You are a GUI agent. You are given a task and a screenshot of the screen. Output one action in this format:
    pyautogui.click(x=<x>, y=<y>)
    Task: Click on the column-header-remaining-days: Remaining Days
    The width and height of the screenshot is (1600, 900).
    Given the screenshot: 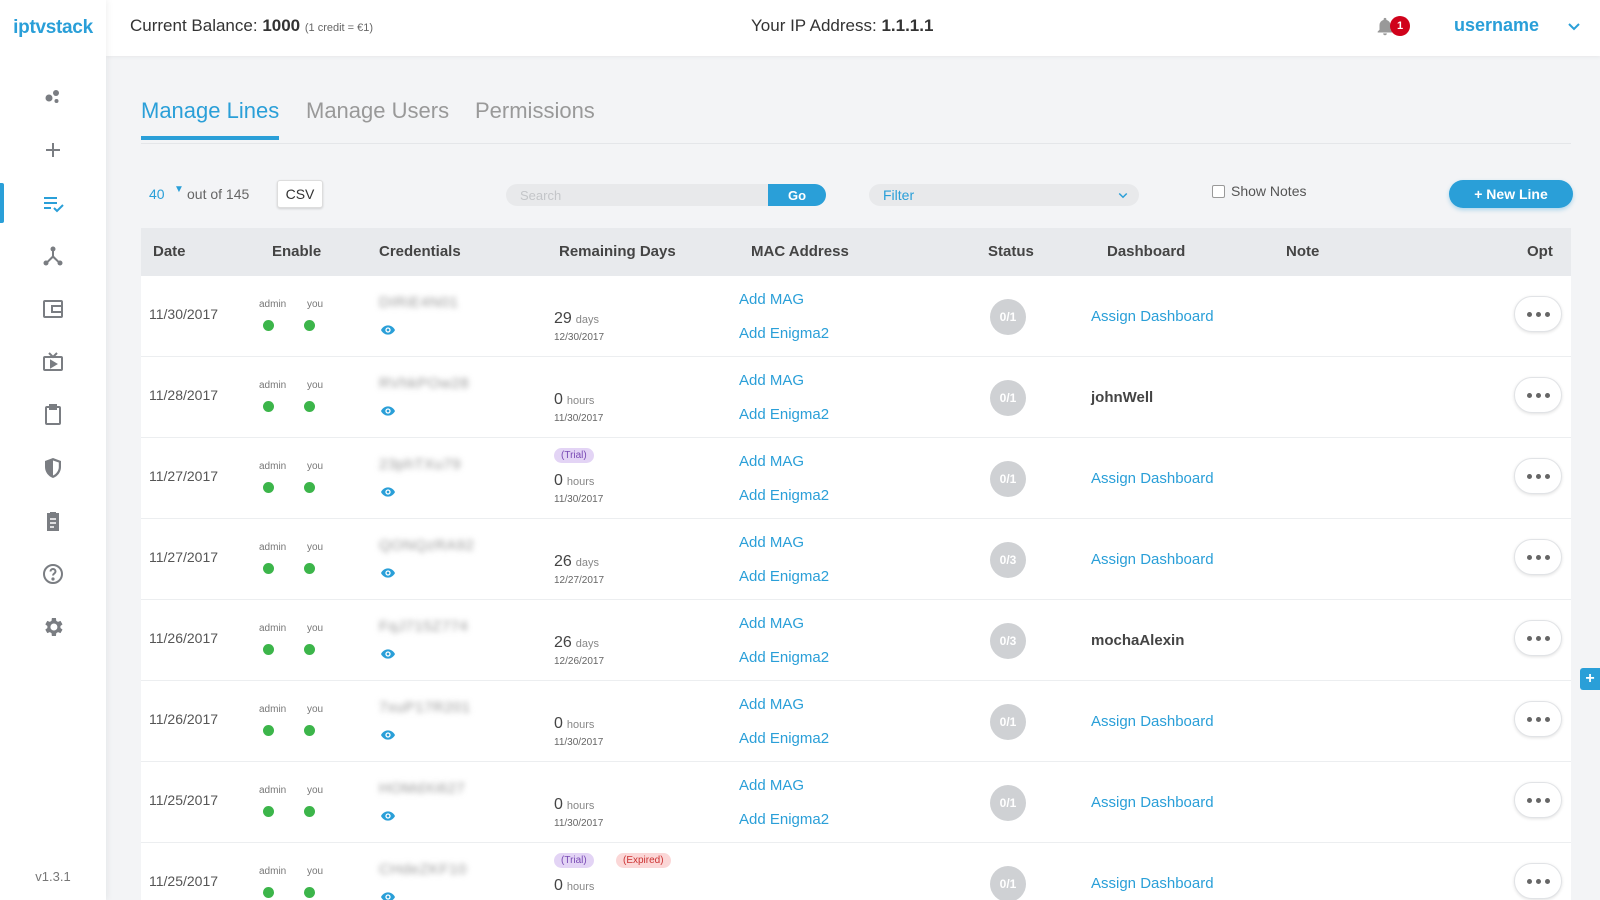 What is the action you would take?
    pyautogui.click(x=617, y=251)
    